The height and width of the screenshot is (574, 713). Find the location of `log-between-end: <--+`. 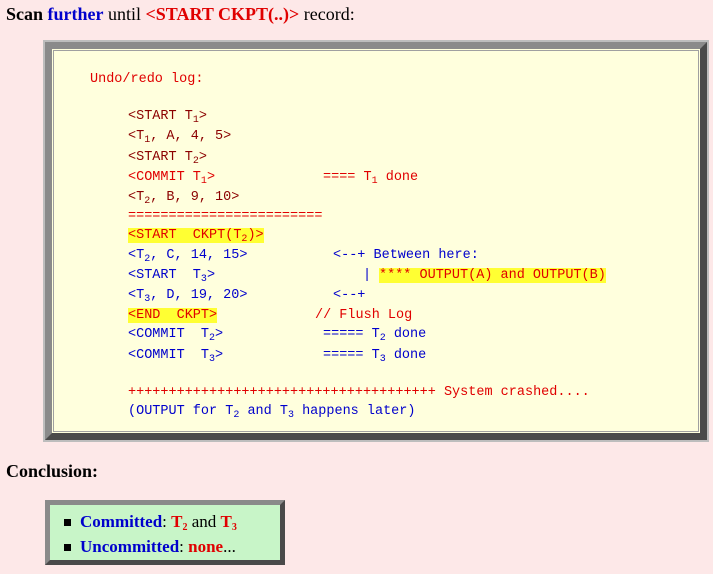

log-between-end: <--+ is located at coordinates (349, 295).